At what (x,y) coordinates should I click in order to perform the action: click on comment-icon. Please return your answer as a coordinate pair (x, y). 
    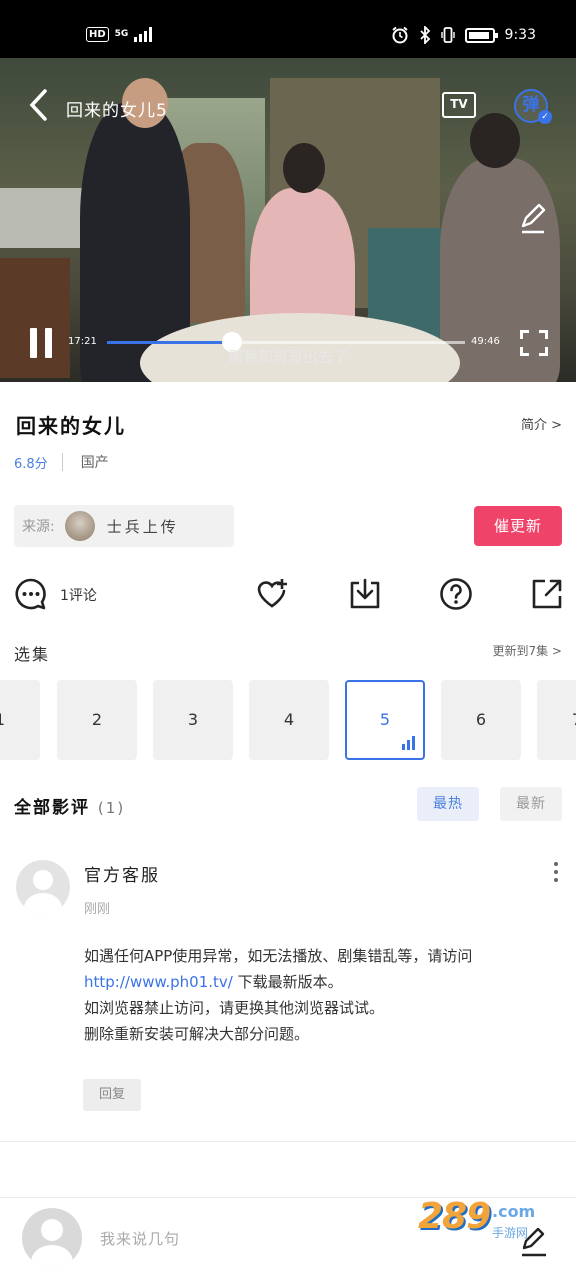
    Looking at the image, I should click on (31, 594).